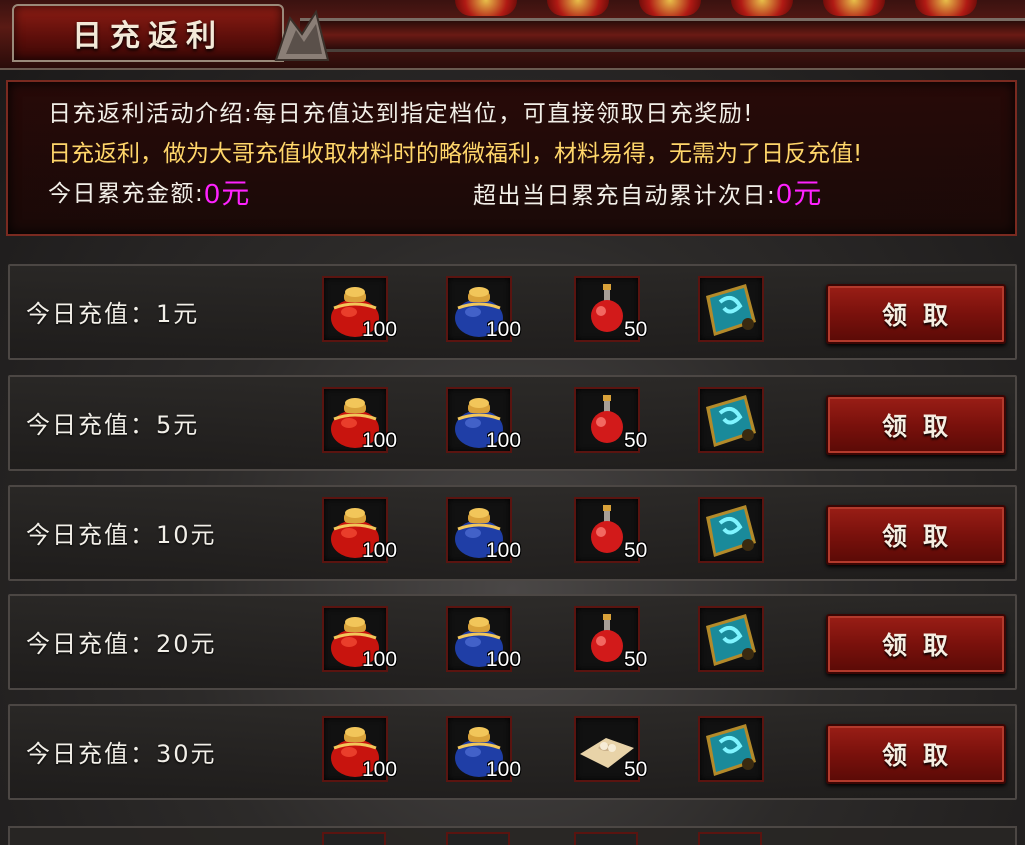  What do you see at coordinates (512, 642) in the screenshot?
I see `reward-row: 今日充值：20元 100 100 50 领取` at bounding box center [512, 642].